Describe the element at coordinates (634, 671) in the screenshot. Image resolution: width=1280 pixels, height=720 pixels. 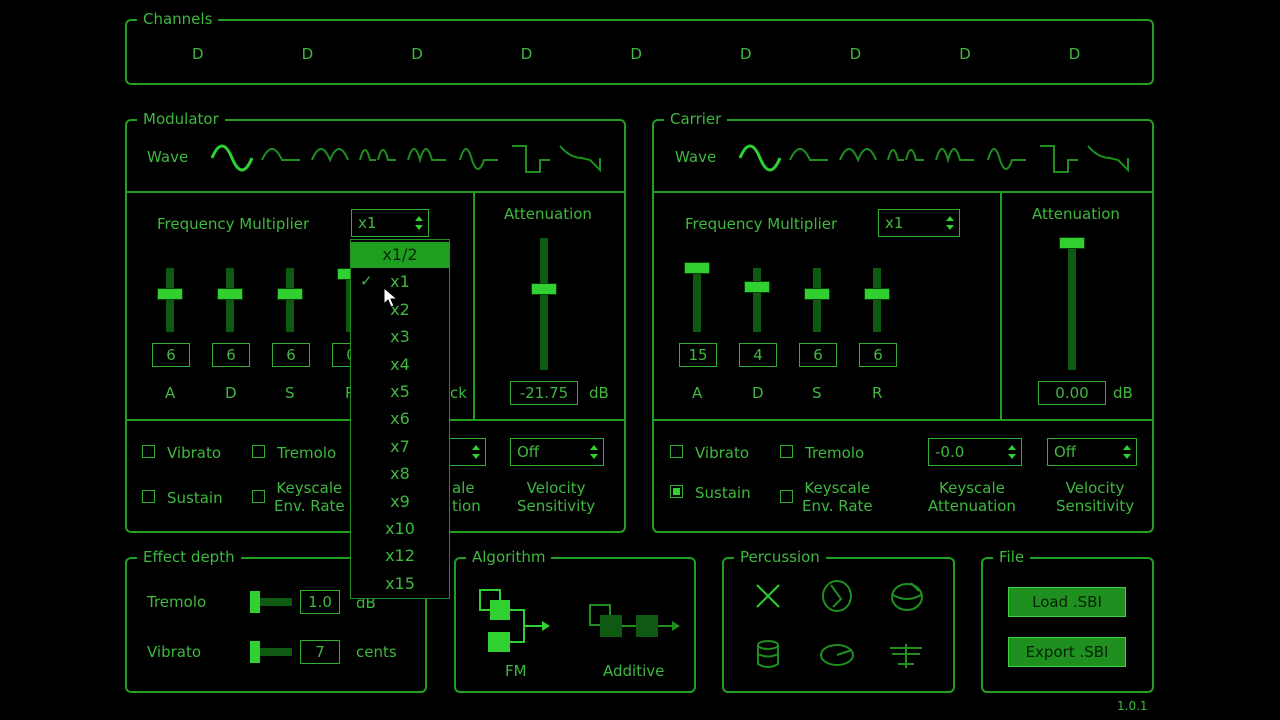
I see `additive-label: Additive` at that location.